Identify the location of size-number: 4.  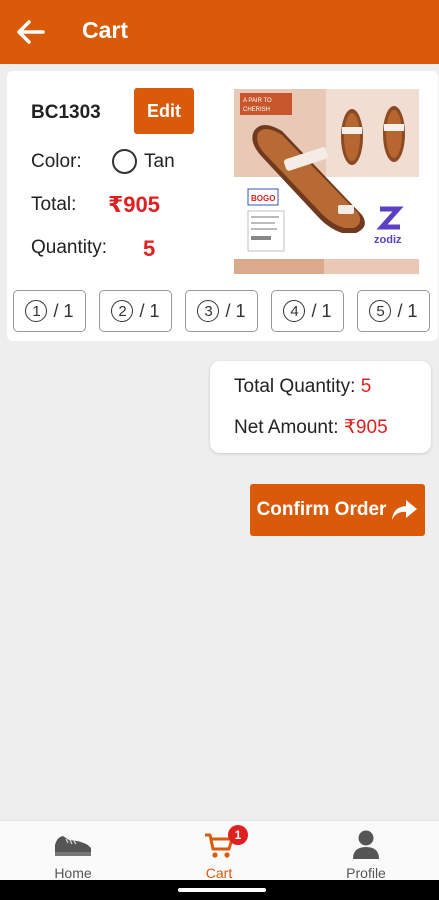
(294, 311).